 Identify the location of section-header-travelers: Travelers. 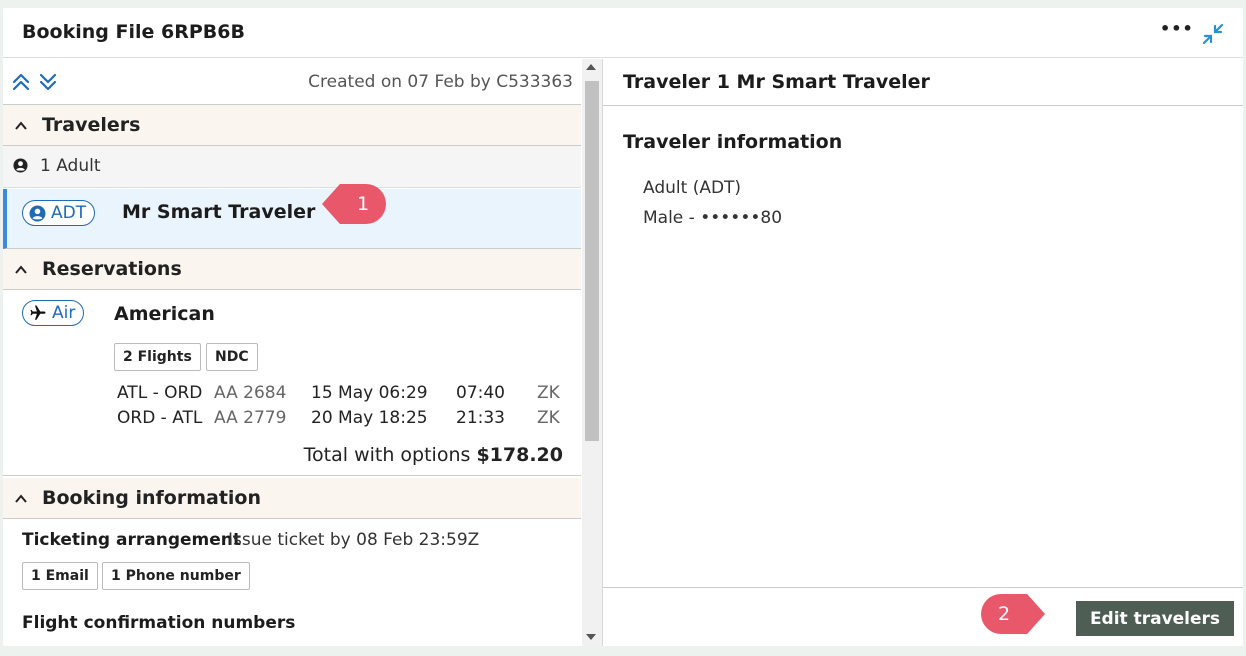
(292, 125).